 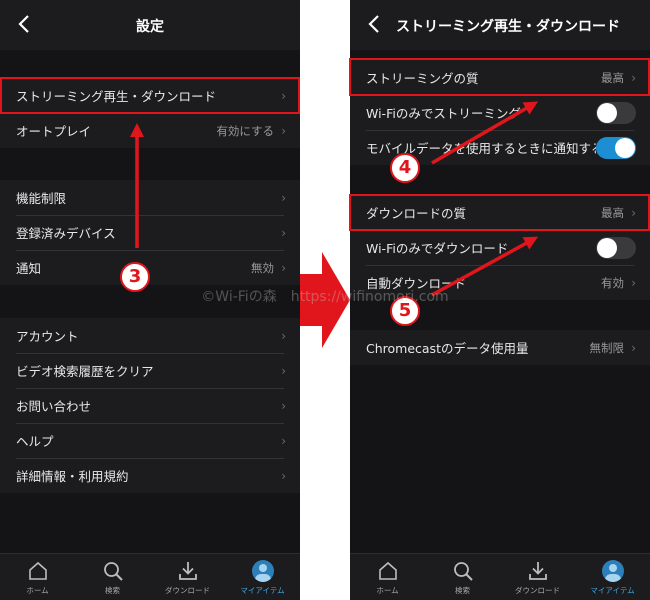 I want to click on setting-label: 機能制限, so click(x=41, y=198).